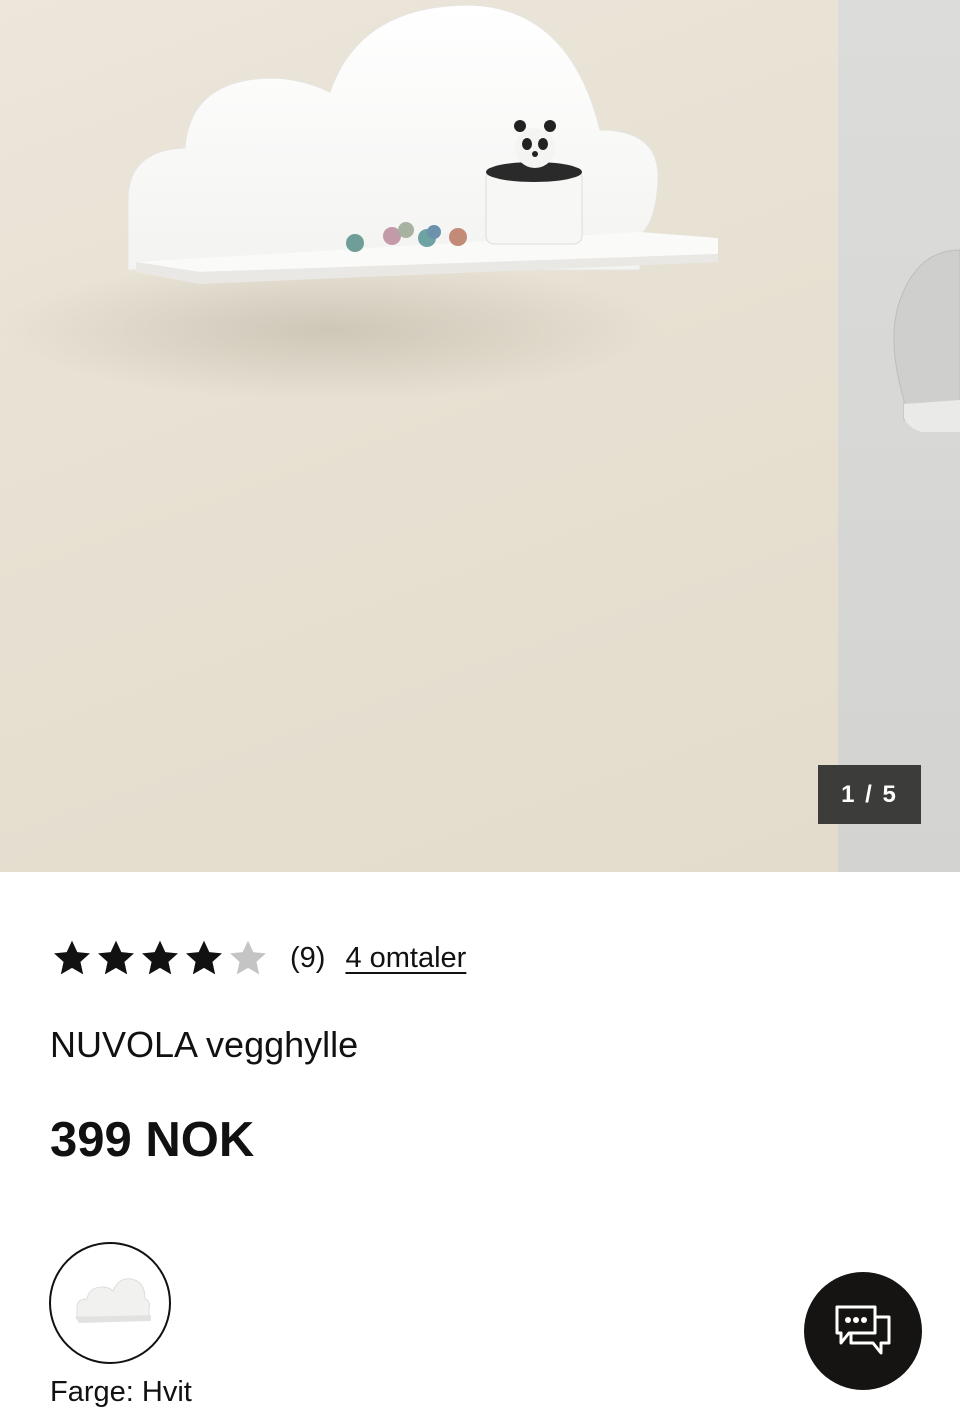 This screenshot has height=1428, width=960. I want to click on chat-button, so click(863, 1331).